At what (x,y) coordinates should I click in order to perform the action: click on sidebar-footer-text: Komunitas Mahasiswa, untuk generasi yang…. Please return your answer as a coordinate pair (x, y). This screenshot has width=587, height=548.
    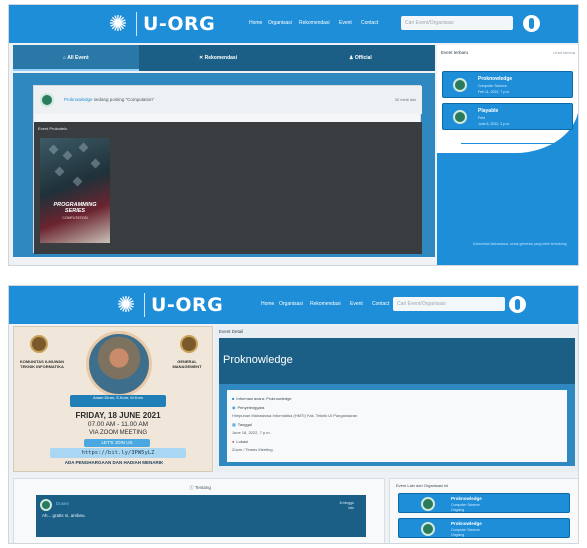
    Looking at the image, I should click on (520, 244).